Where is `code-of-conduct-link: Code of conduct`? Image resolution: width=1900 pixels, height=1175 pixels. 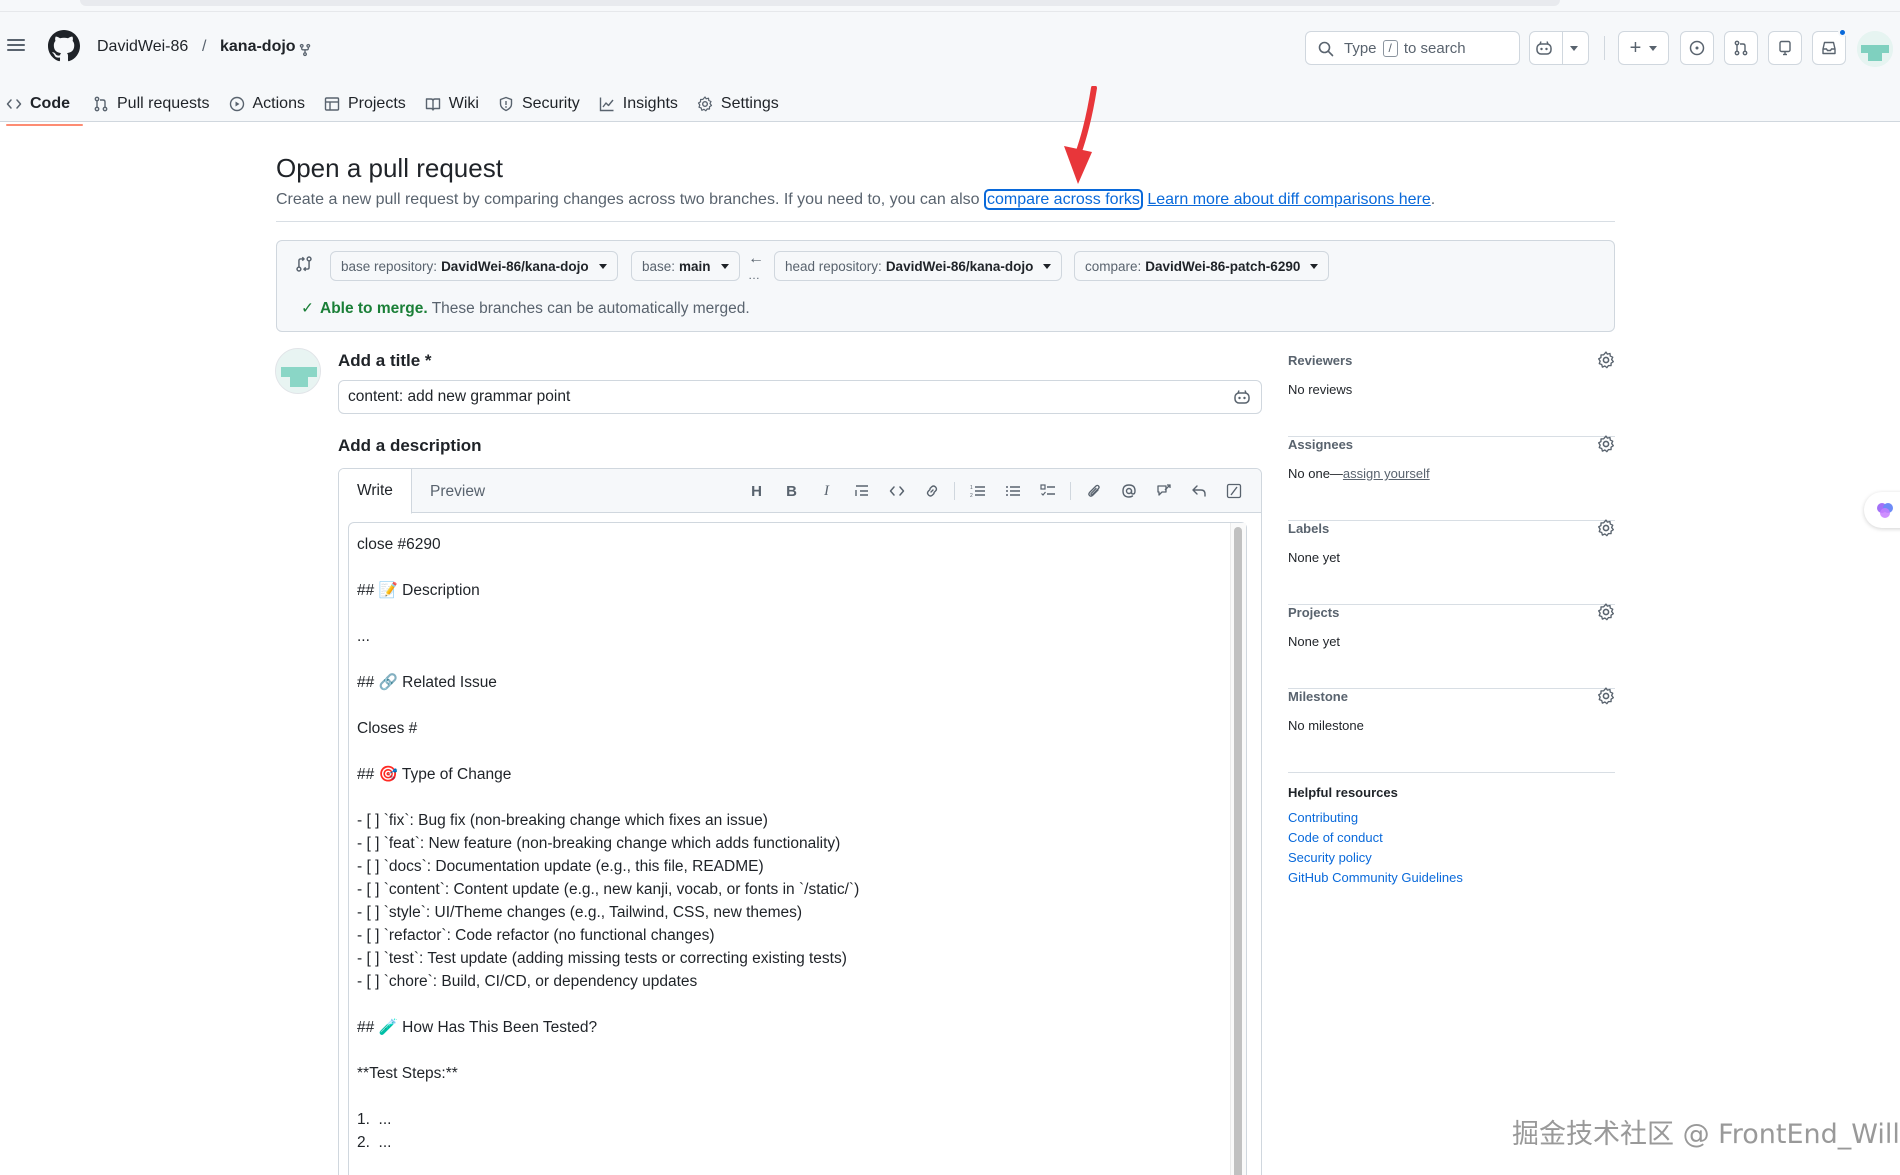
code-of-conduct-link: Code of conduct is located at coordinates (1451, 838).